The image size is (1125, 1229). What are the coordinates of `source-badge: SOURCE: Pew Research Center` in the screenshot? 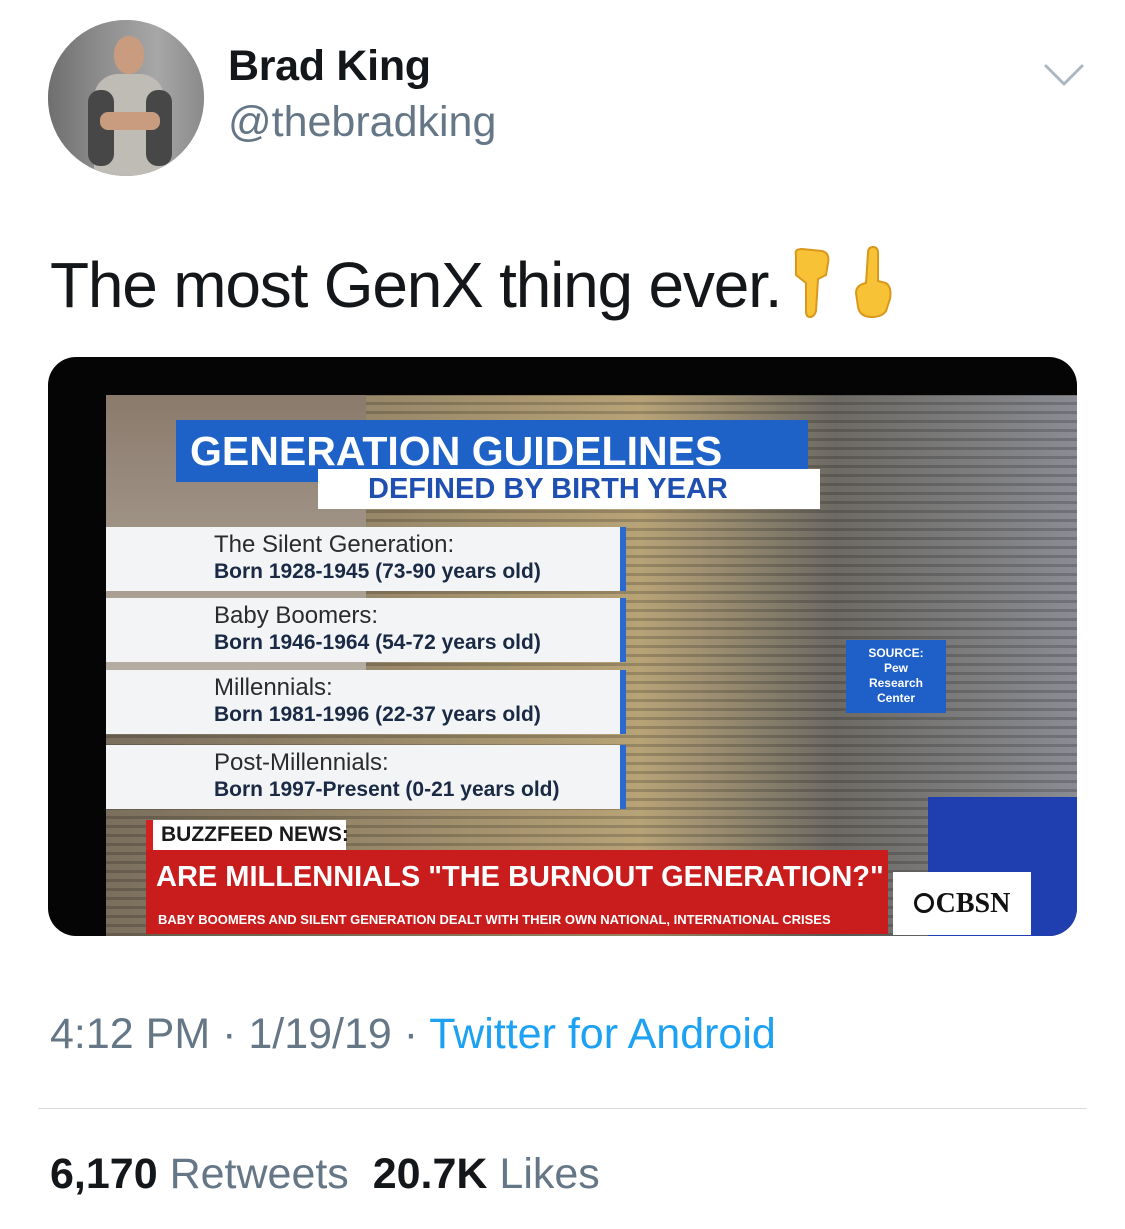 It's located at (896, 676).